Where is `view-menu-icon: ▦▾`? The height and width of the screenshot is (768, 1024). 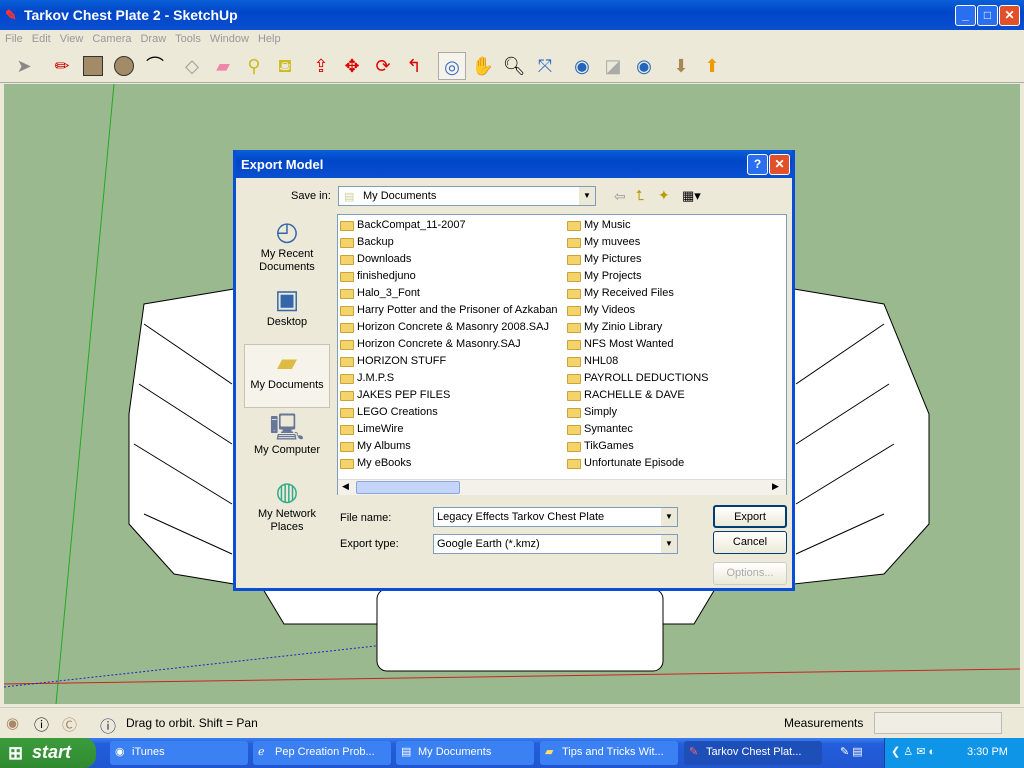 view-menu-icon: ▦▾ is located at coordinates (691, 196).